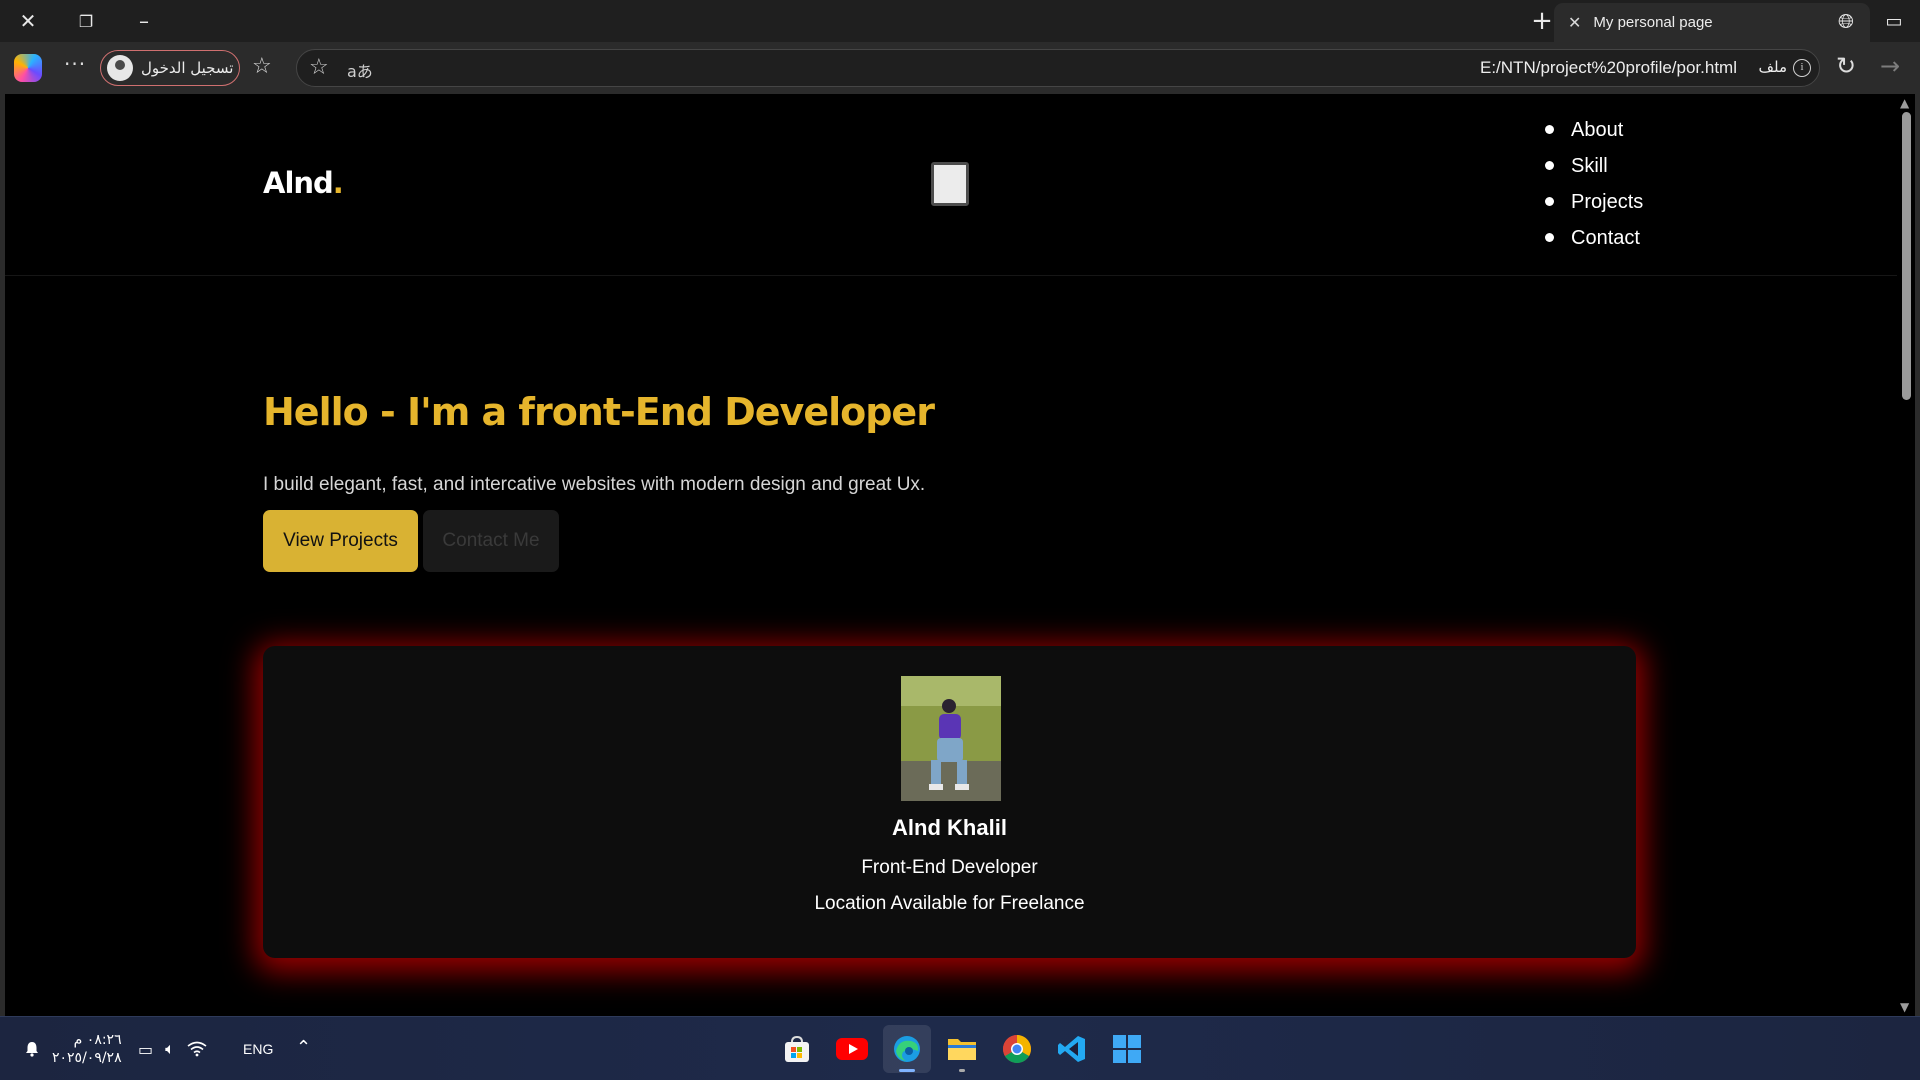 The height and width of the screenshot is (1080, 1920). I want to click on scroll-up-icon: ▲, so click(1904, 103).